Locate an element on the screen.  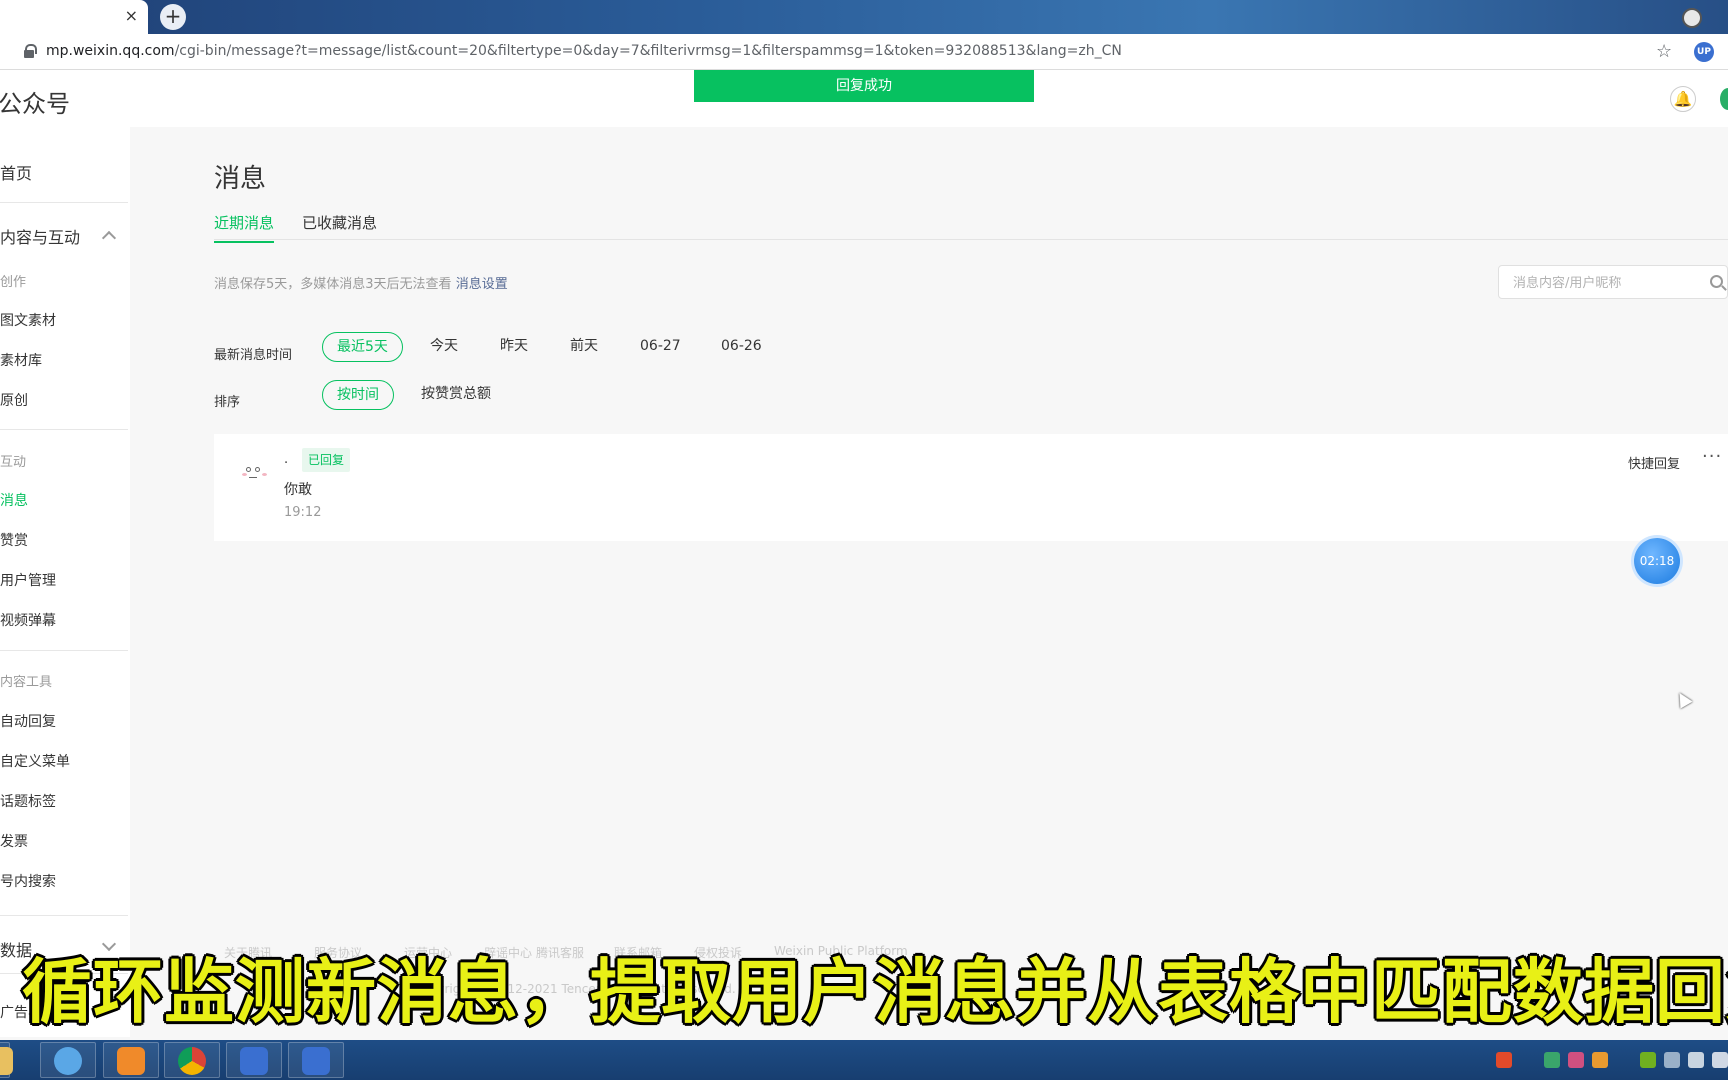
sidebar-item-custom-menu: 自定义菜单 is located at coordinates (35, 761).